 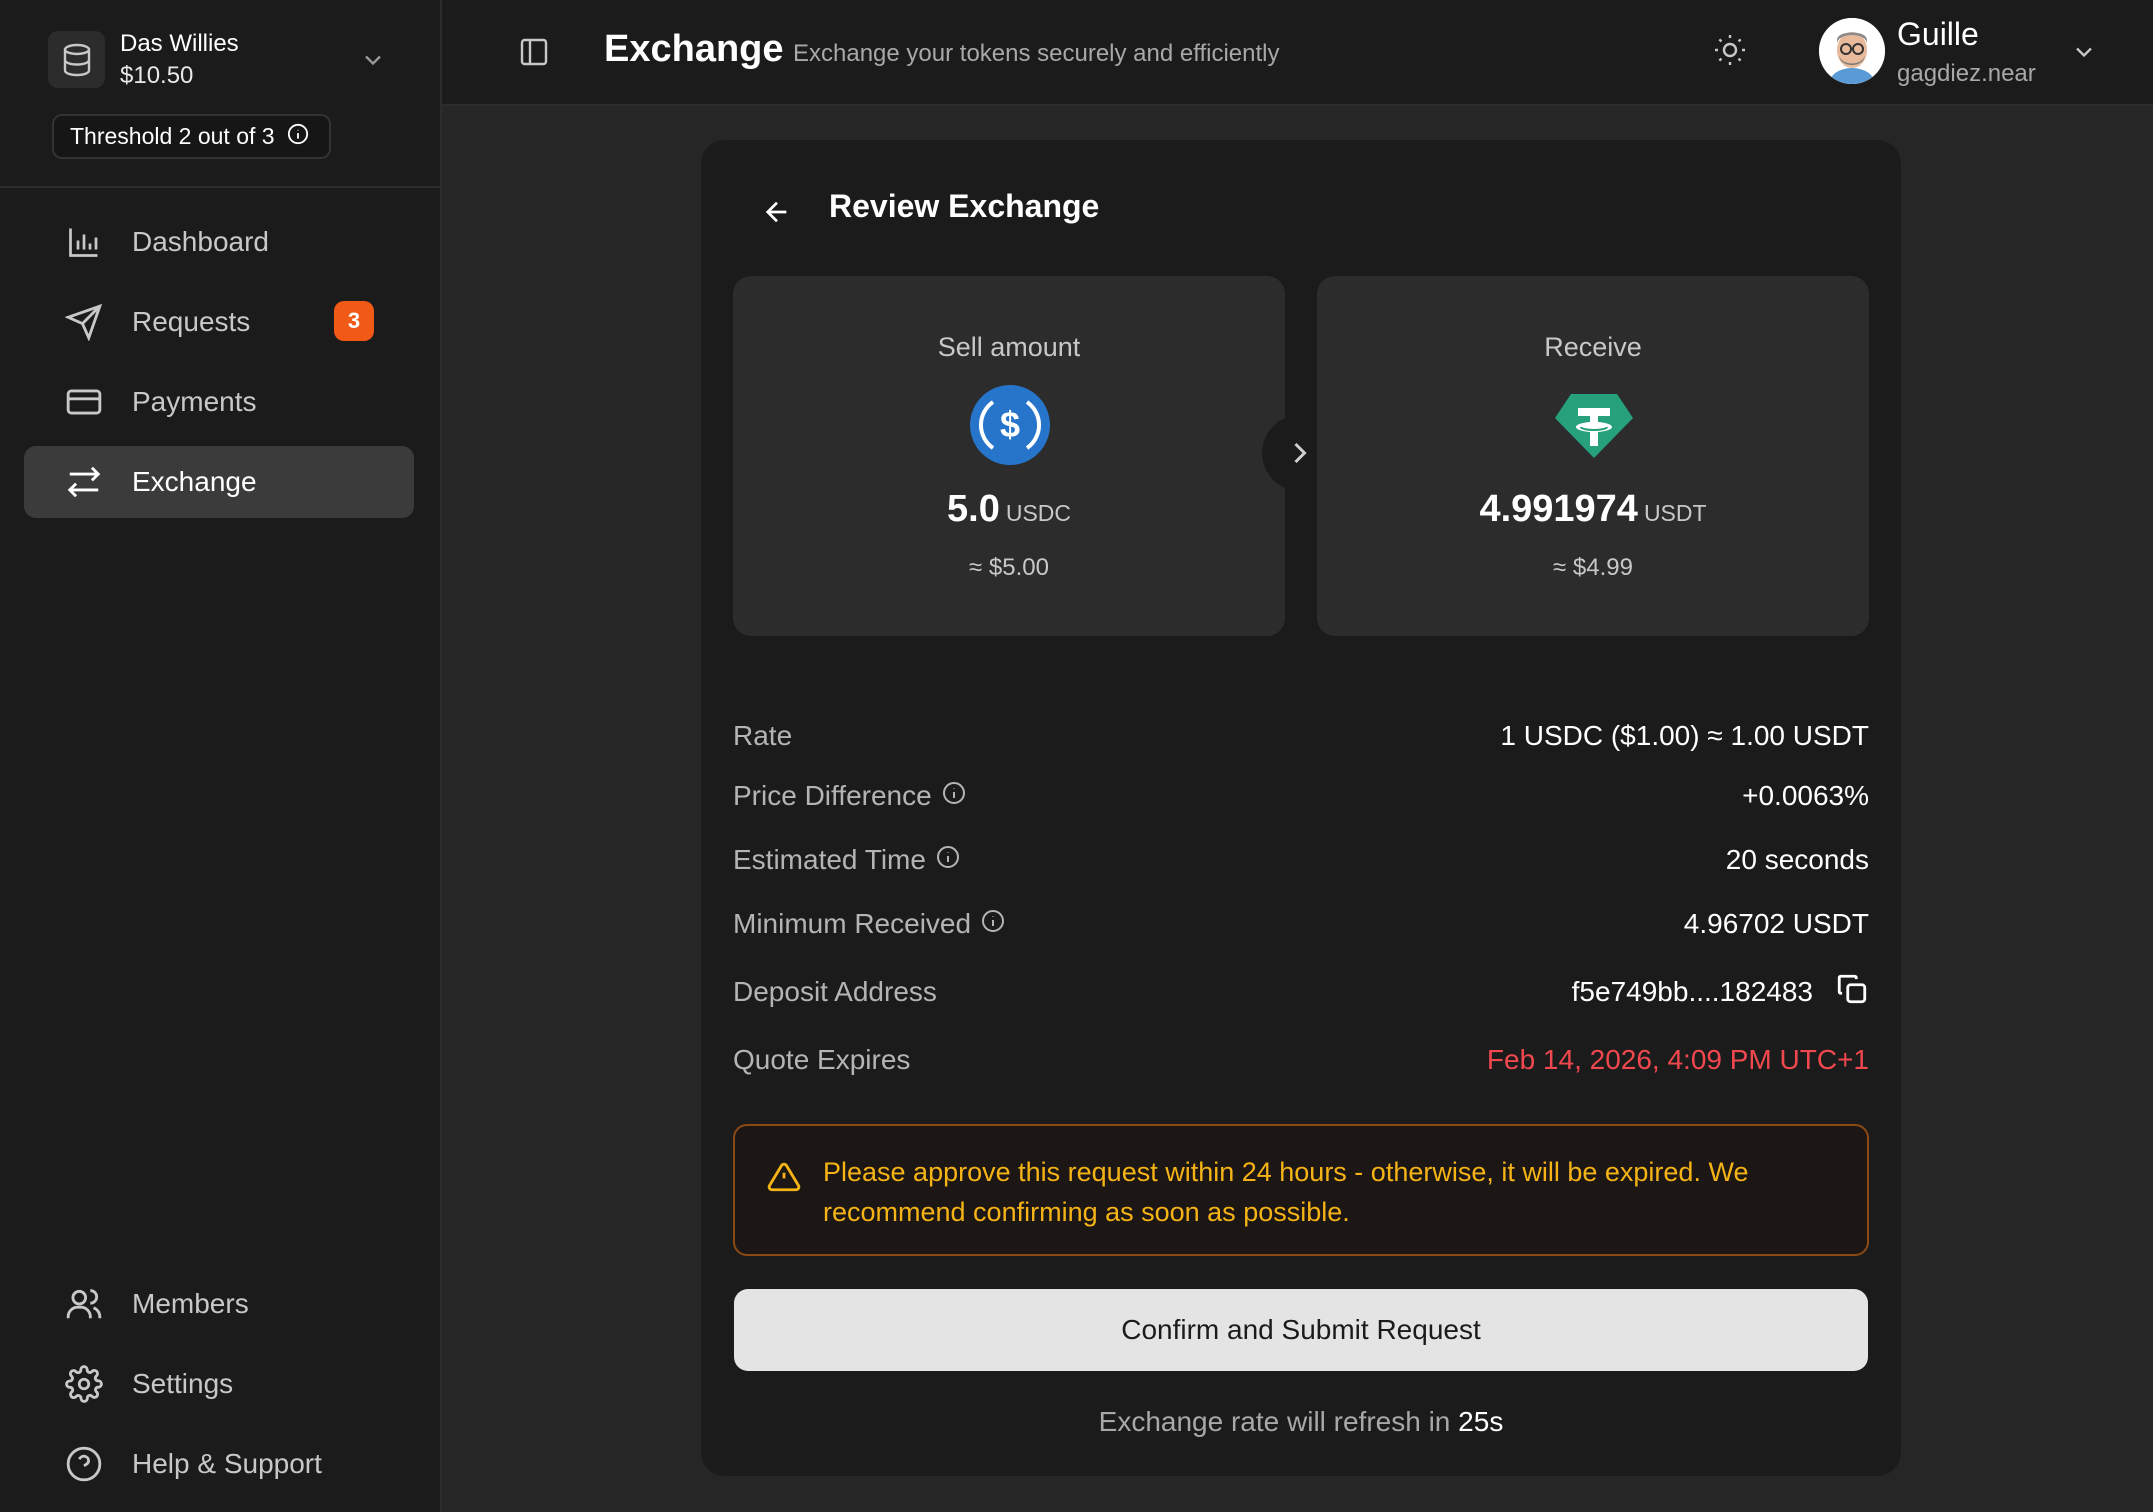 I want to click on sell-usd-value: ≈ $5.00, so click(x=1009, y=567).